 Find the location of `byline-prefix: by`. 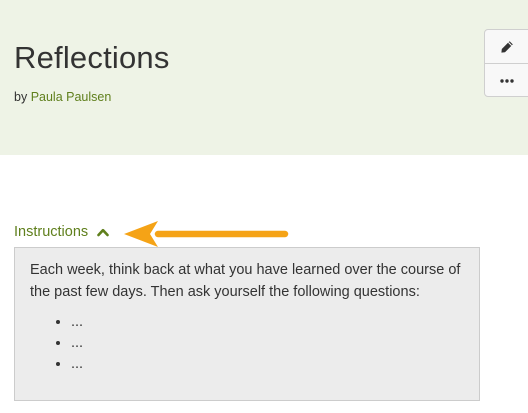

byline-prefix: by is located at coordinates (21, 97).